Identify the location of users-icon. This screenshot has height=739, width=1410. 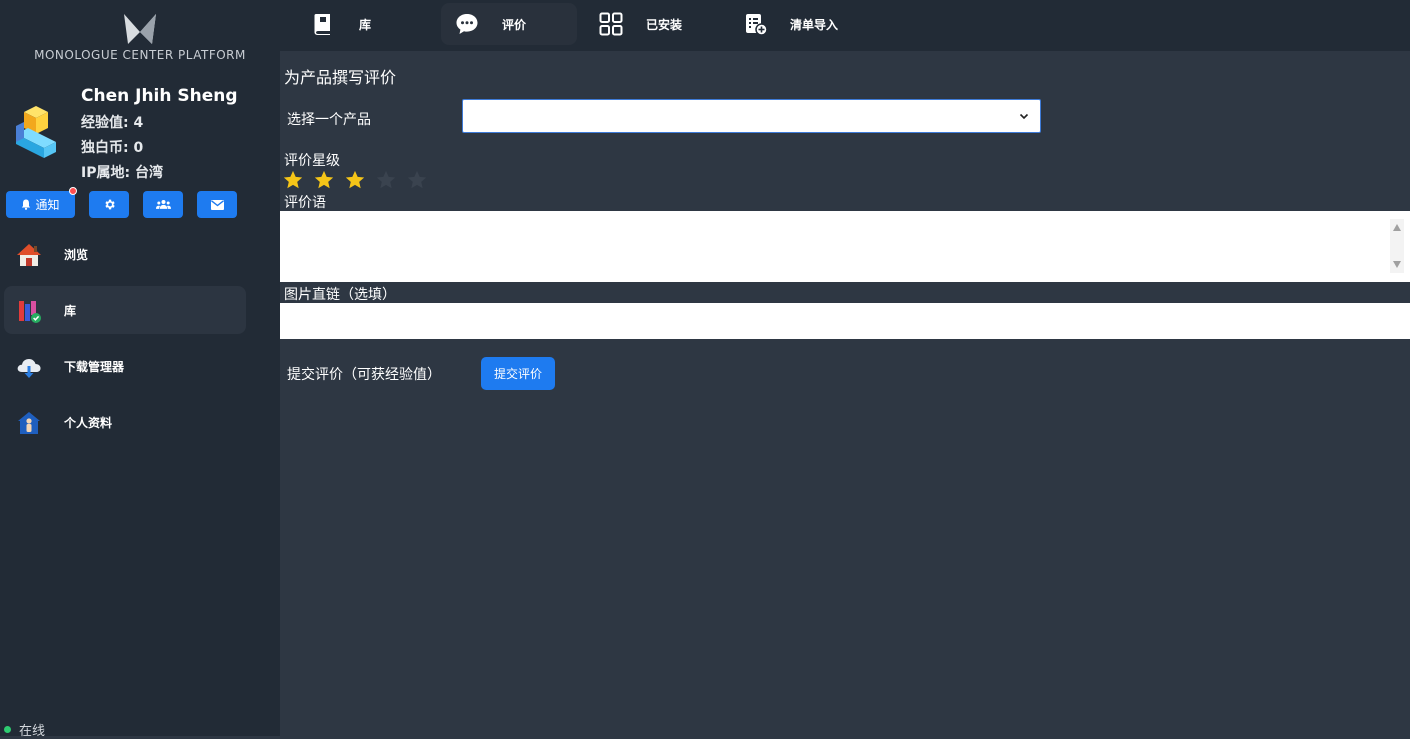
(163, 204).